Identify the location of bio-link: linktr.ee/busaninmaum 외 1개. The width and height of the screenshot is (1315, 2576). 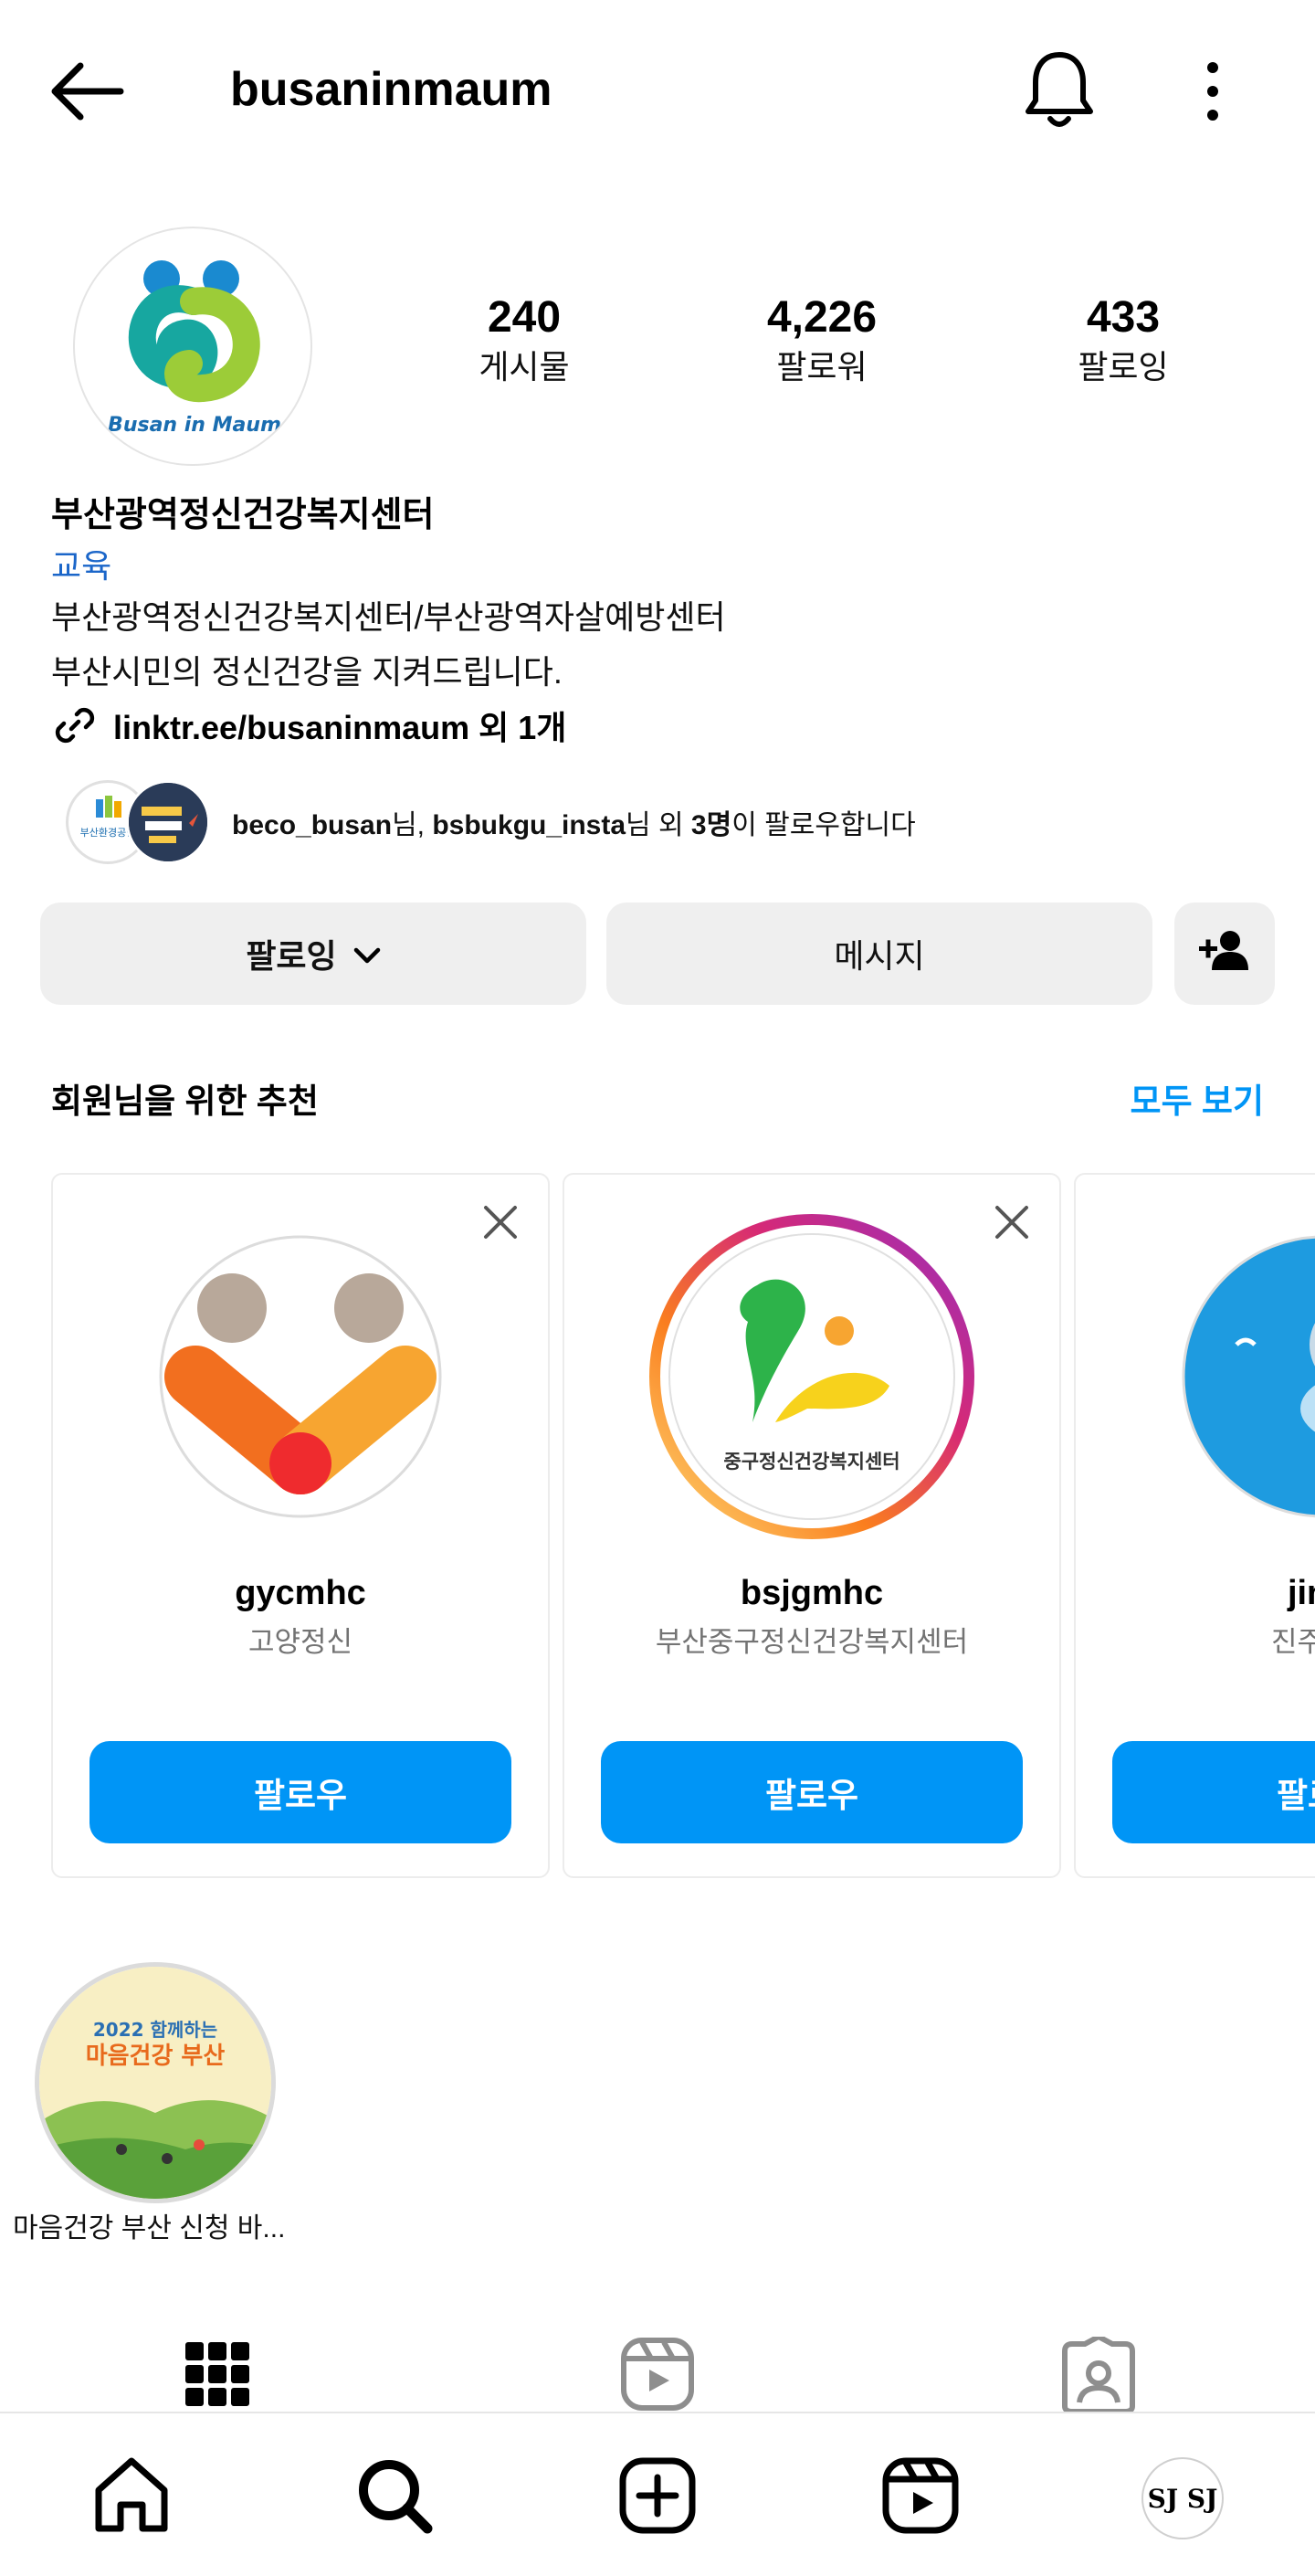
(308, 725).